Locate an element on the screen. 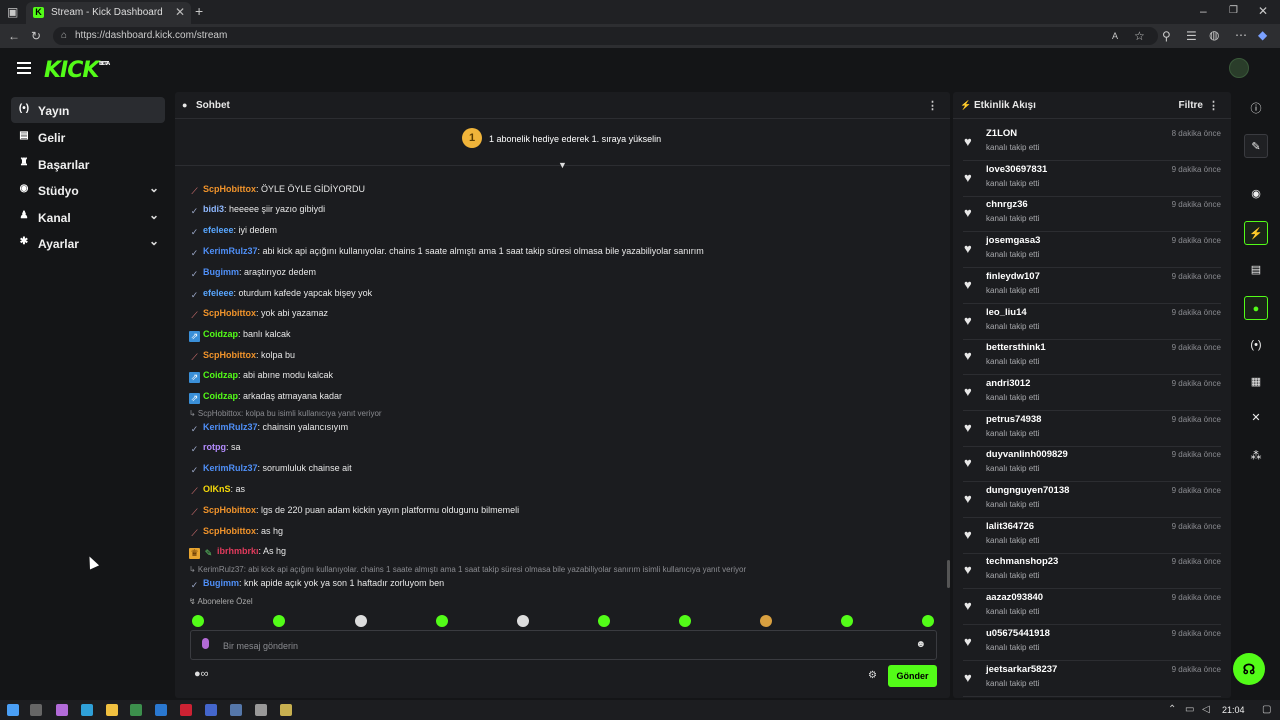  follower-username: aazaz093840 is located at coordinates (1014, 597).